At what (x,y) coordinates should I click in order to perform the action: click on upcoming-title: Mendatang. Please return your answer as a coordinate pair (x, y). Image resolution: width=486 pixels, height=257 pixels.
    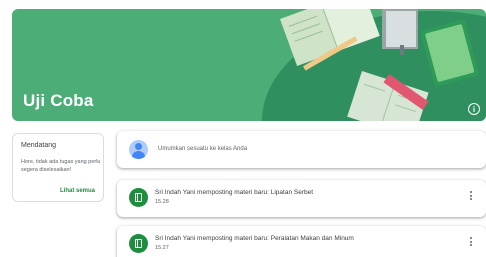
    Looking at the image, I should click on (39, 145).